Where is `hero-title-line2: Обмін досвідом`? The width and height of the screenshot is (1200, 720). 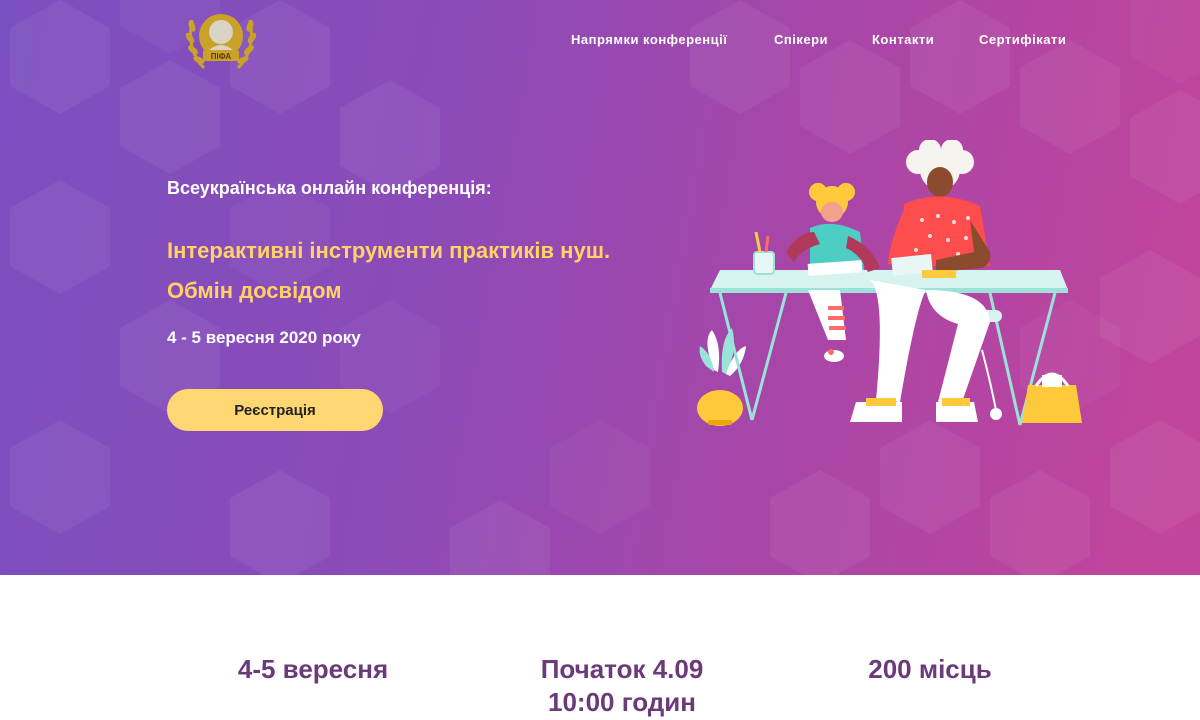
hero-title-line2: Обмін досвідом is located at coordinates (254, 290).